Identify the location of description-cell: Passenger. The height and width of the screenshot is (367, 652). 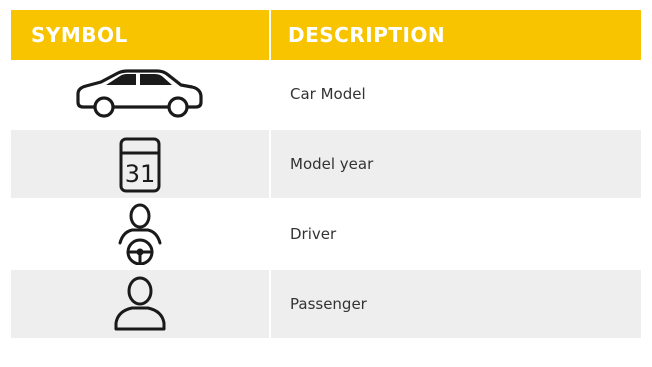
(455, 304).